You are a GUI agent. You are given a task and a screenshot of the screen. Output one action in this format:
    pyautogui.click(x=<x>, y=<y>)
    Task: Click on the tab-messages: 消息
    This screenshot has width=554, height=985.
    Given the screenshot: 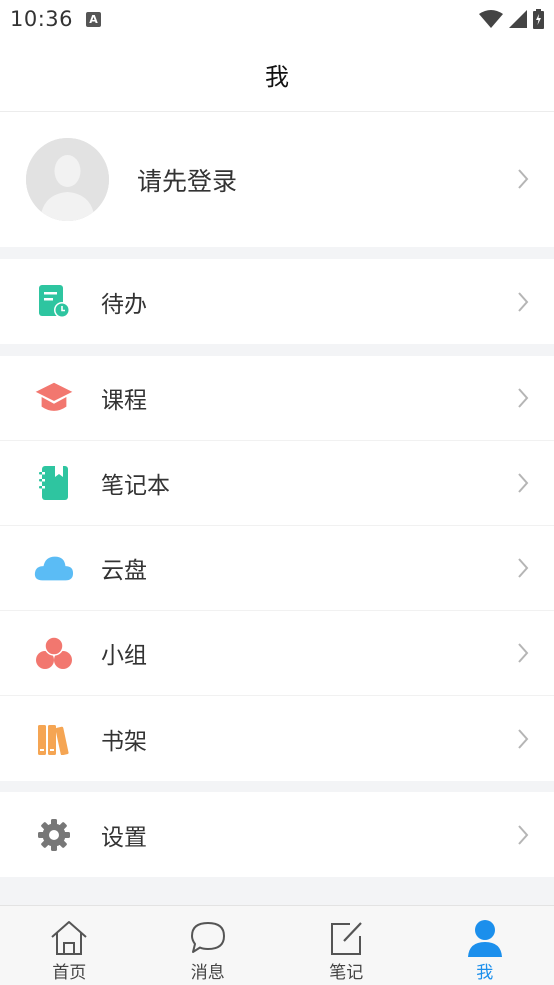 What is the action you would take?
    pyautogui.click(x=208, y=945)
    